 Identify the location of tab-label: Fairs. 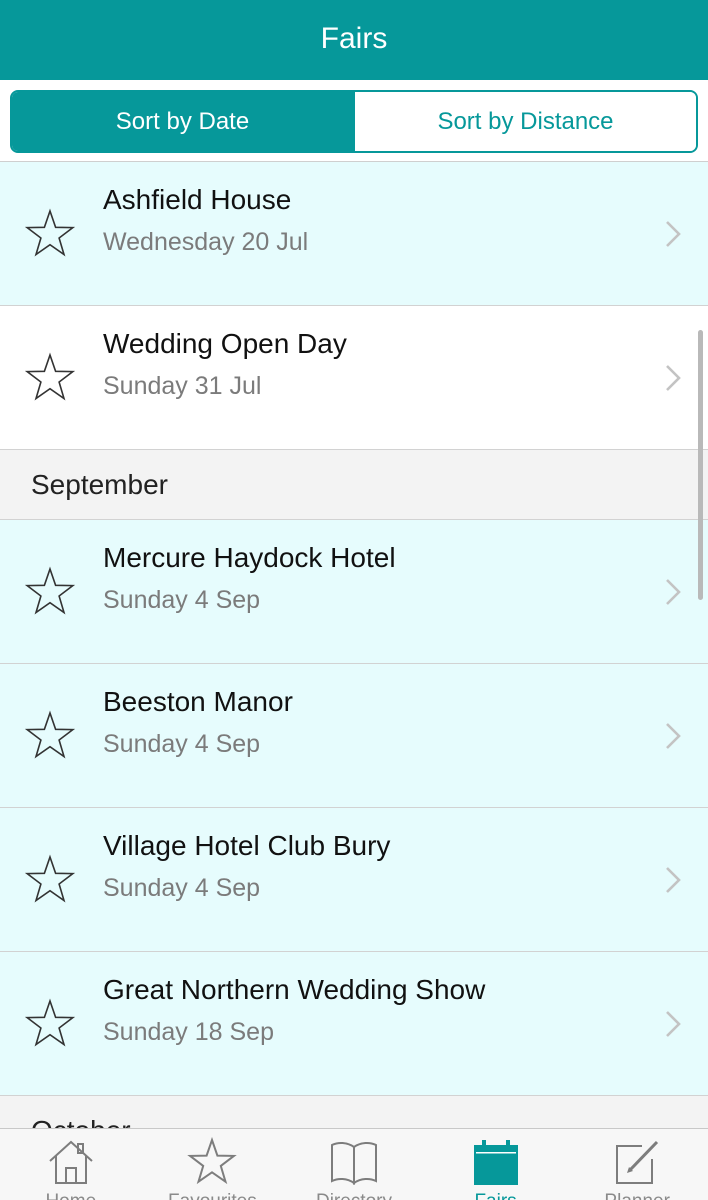
(496, 1195).